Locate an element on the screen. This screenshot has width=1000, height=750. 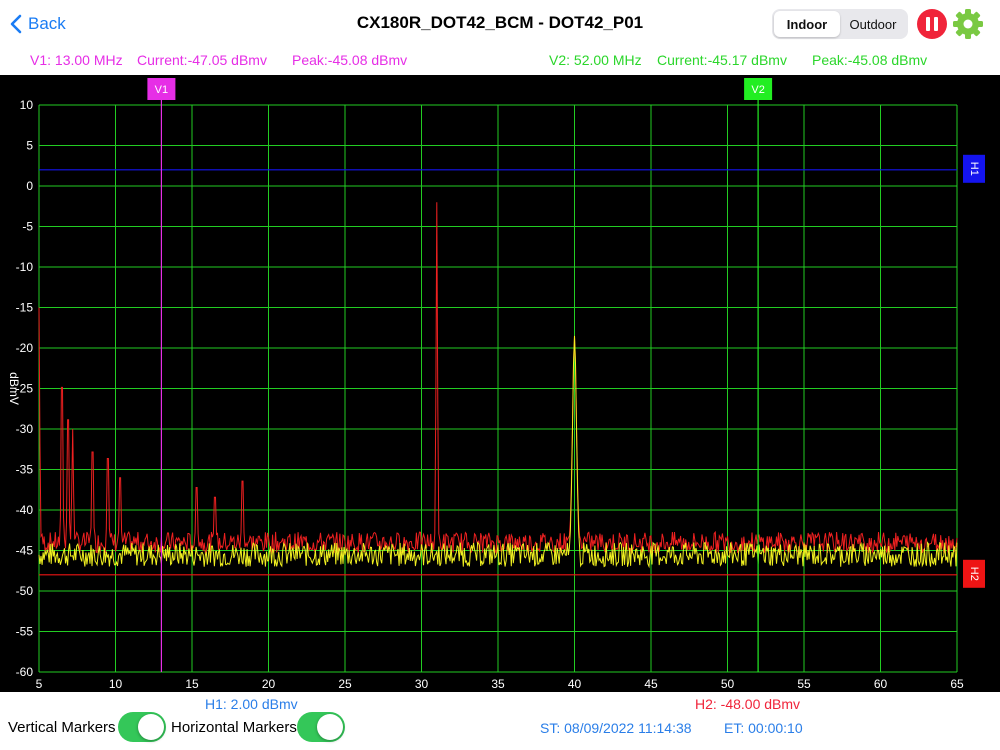
y-tick-label: -30 is located at coordinates (25, 429).